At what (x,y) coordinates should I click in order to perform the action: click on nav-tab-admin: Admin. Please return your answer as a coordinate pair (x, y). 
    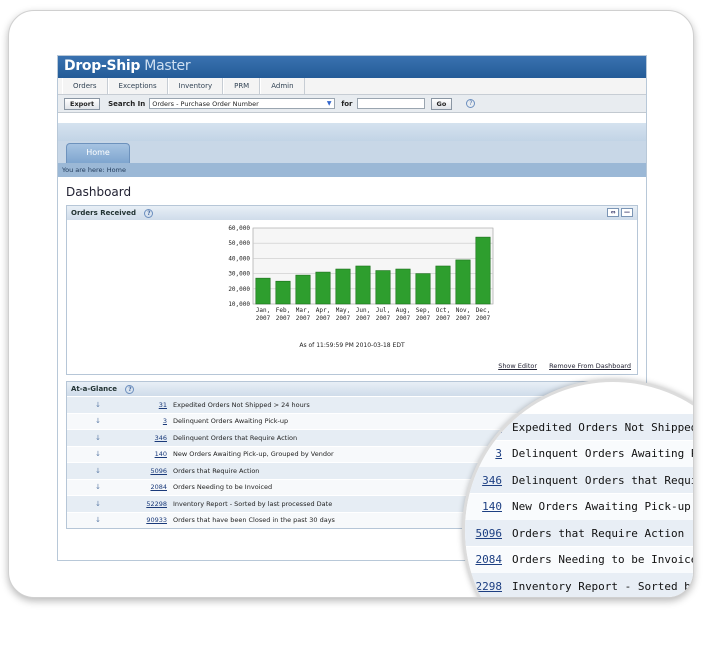
    Looking at the image, I should click on (282, 86).